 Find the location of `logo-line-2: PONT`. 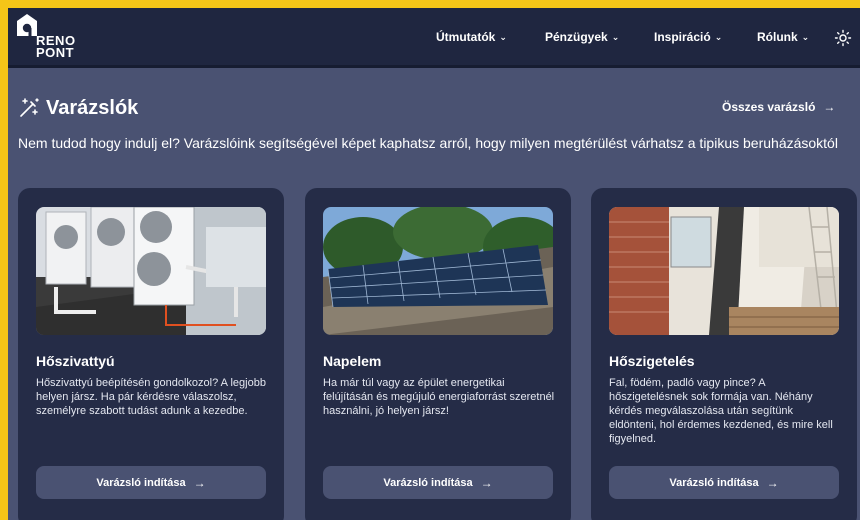

logo-line-2: PONT is located at coordinates (55, 52).